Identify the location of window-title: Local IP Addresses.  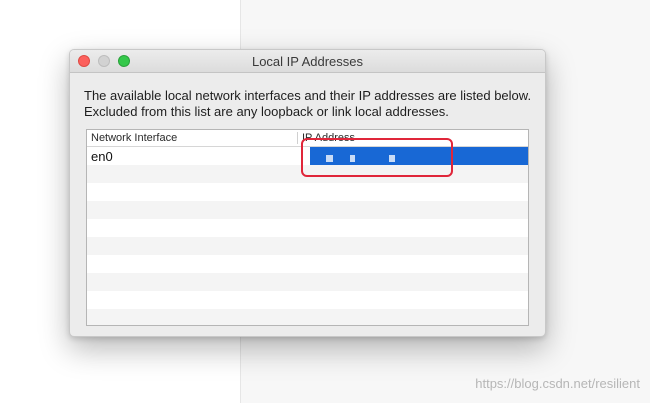
(307, 61).